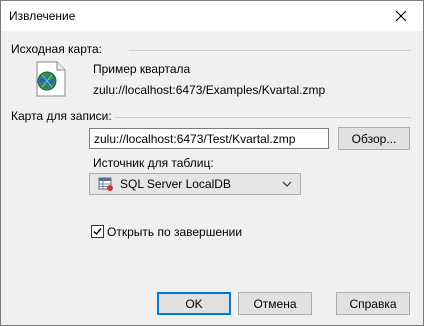 This screenshot has width=424, height=326. I want to click on help-button: Справка, so click(373, 303).